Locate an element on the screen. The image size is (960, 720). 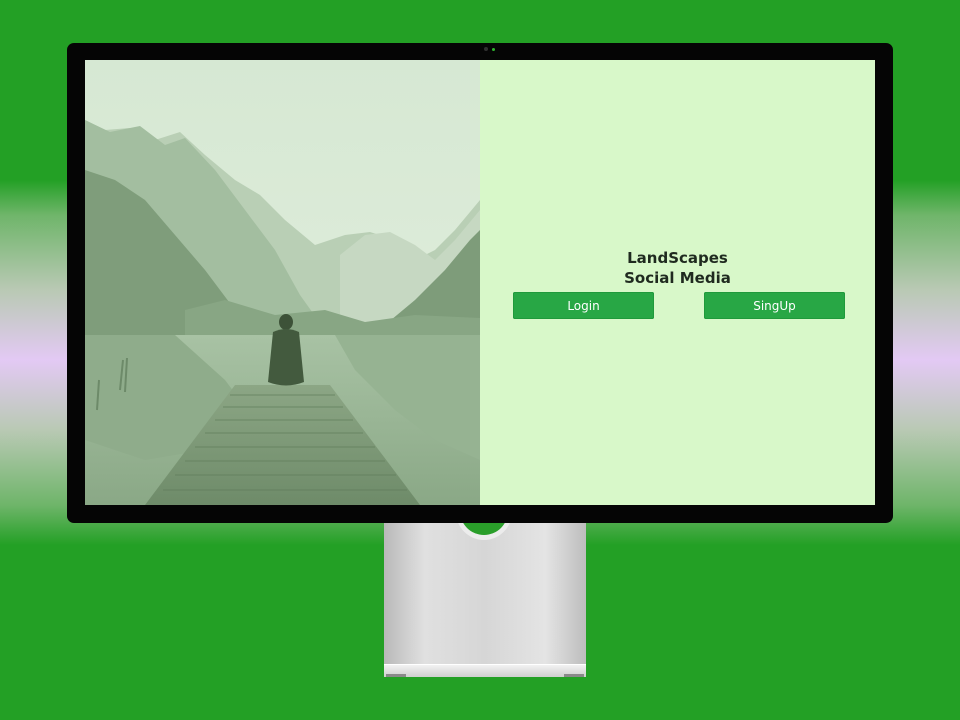
login-button: Login is located at coordinates (583, 305).